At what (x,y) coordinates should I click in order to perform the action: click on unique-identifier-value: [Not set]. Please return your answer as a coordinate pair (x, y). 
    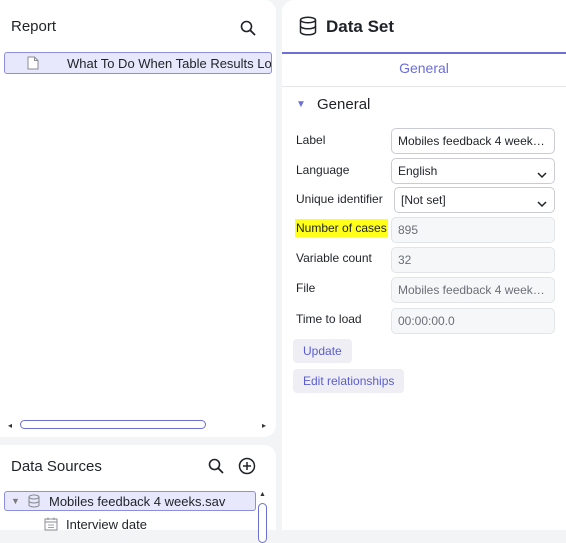
    Looking at the image, I should click on (423, 200).